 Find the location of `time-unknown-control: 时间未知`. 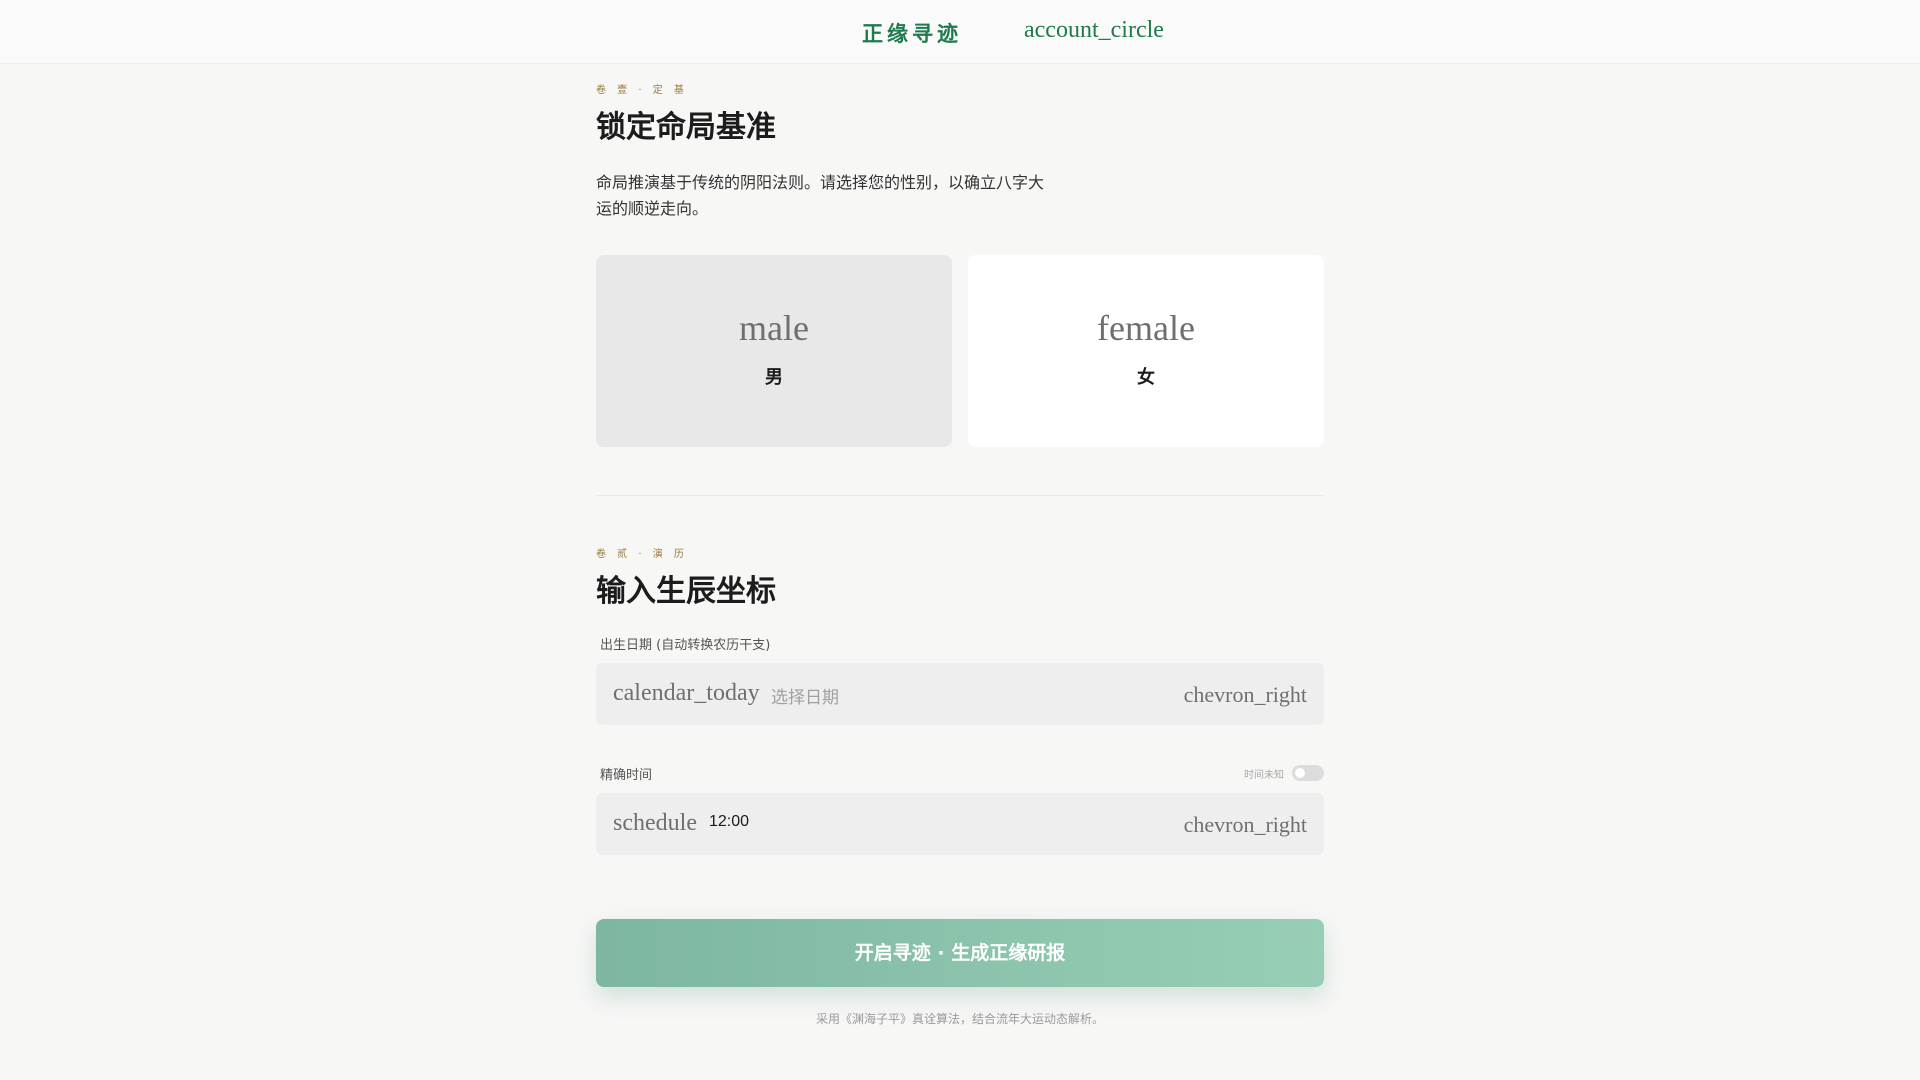

time-unknown-control: 时间未知 is located at coordinates (1284, 773).